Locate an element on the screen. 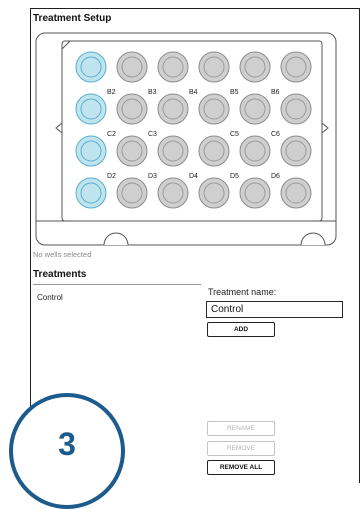  well-A6 is located at coordinates (296, 67).